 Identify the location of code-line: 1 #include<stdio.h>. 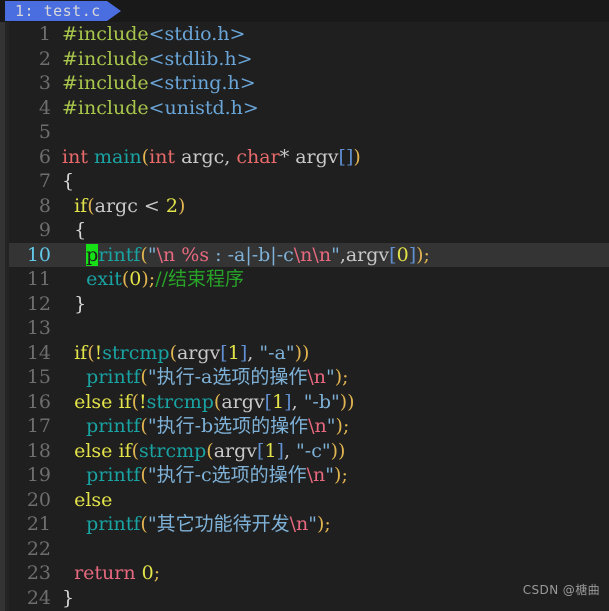
(309, 34).